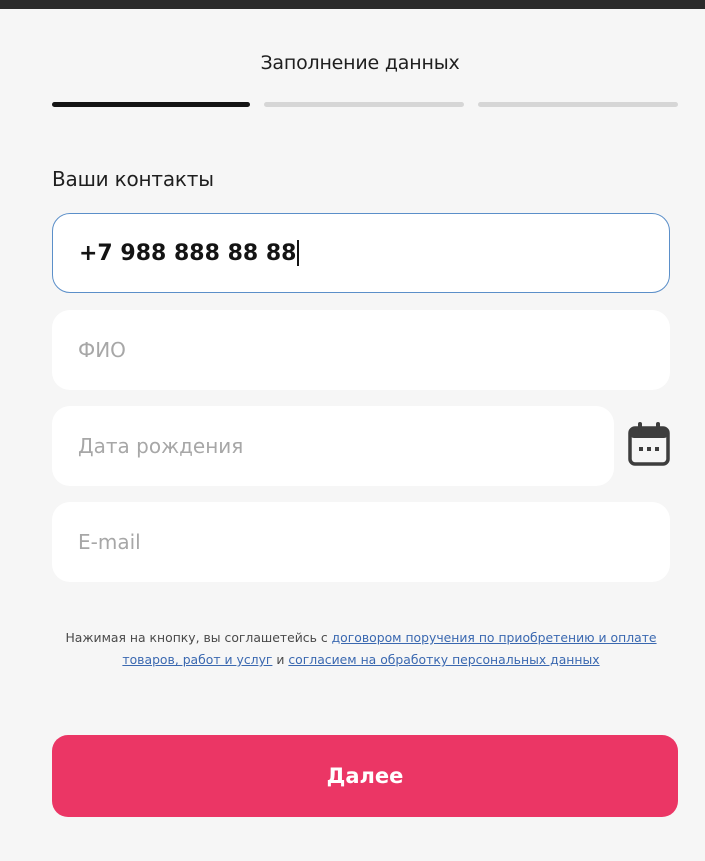  I want to click on page-title: Заполнение данных, so click(360, 63).